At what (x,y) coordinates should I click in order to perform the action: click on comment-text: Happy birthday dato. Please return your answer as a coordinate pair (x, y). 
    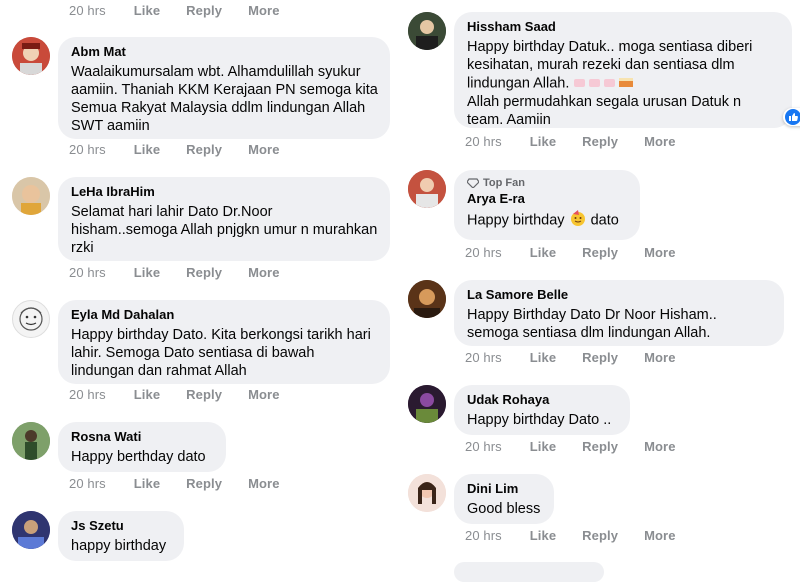
    Looking at the image, I should click on (547, 220).